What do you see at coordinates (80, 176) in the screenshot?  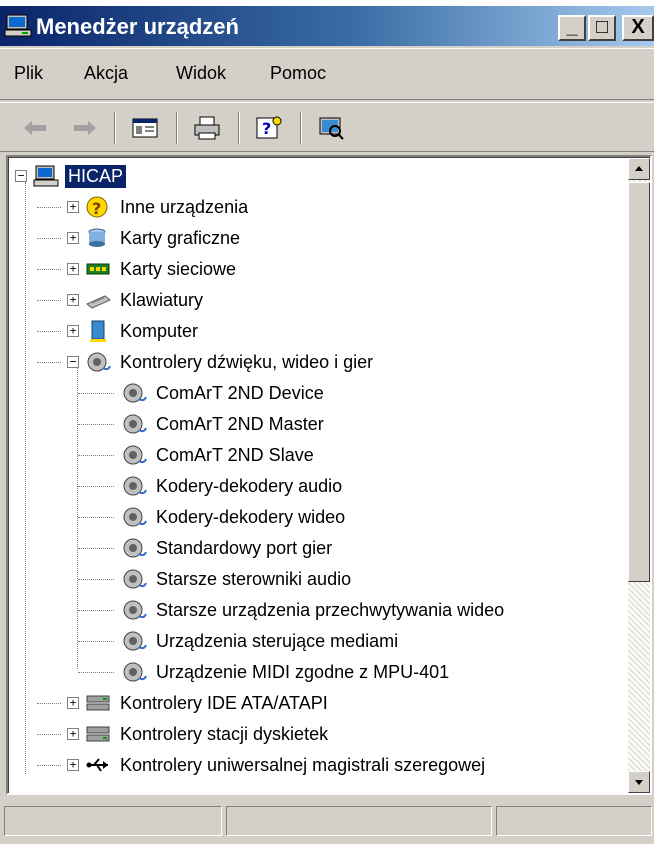 I see `tree-root: HICAP` at bounding box center [80, 176].